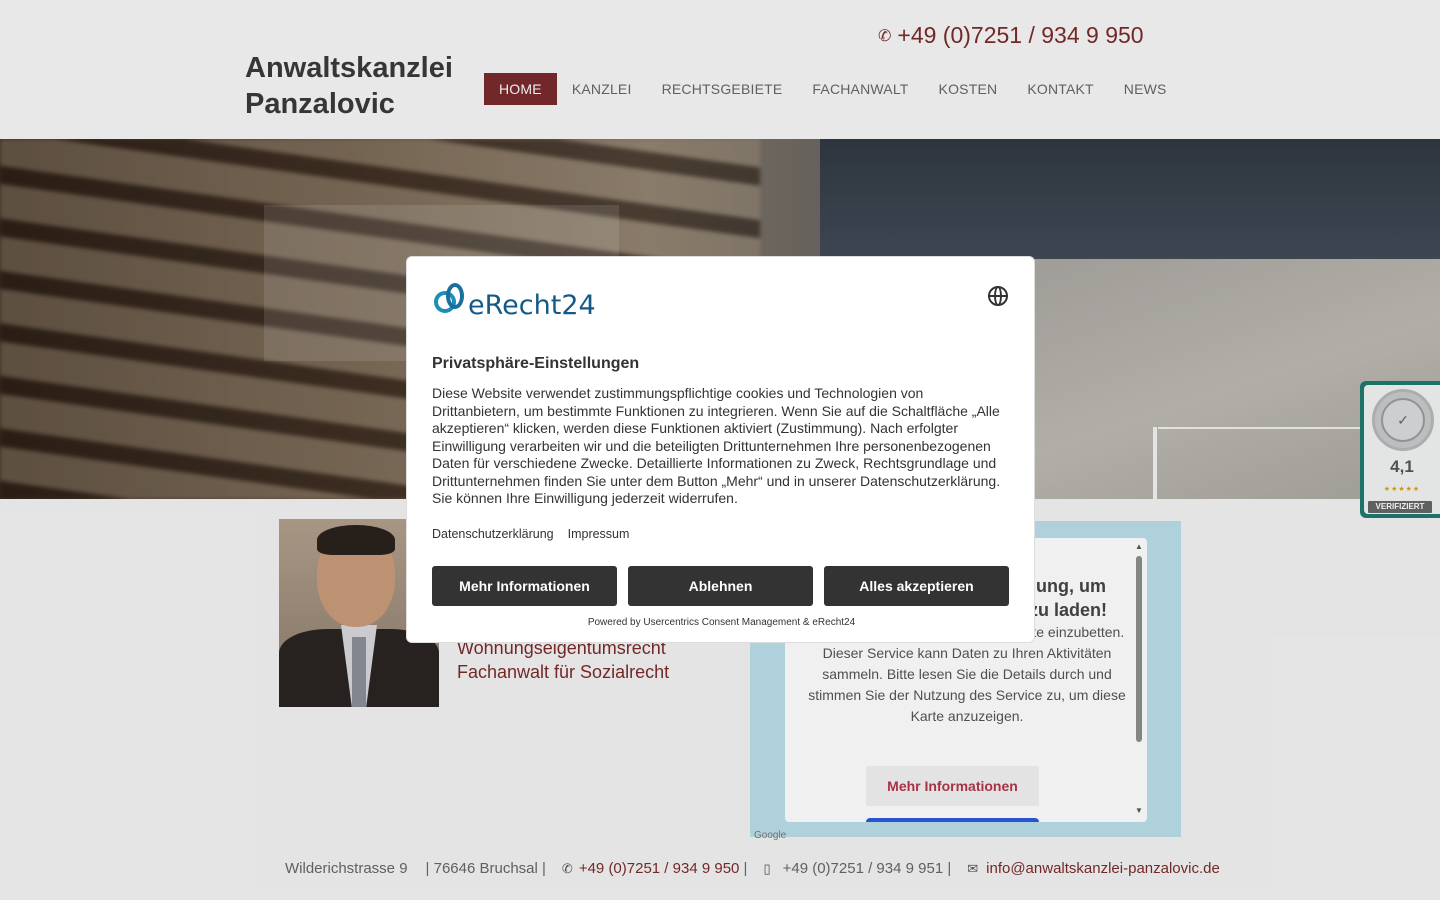 The width and height of the screenshot is (1440, 900). What do you see at coordinates (916, 586) in the screenshot?
I see `accept-all-button: Alles akzeptieren` at bounding box center [916, 586].